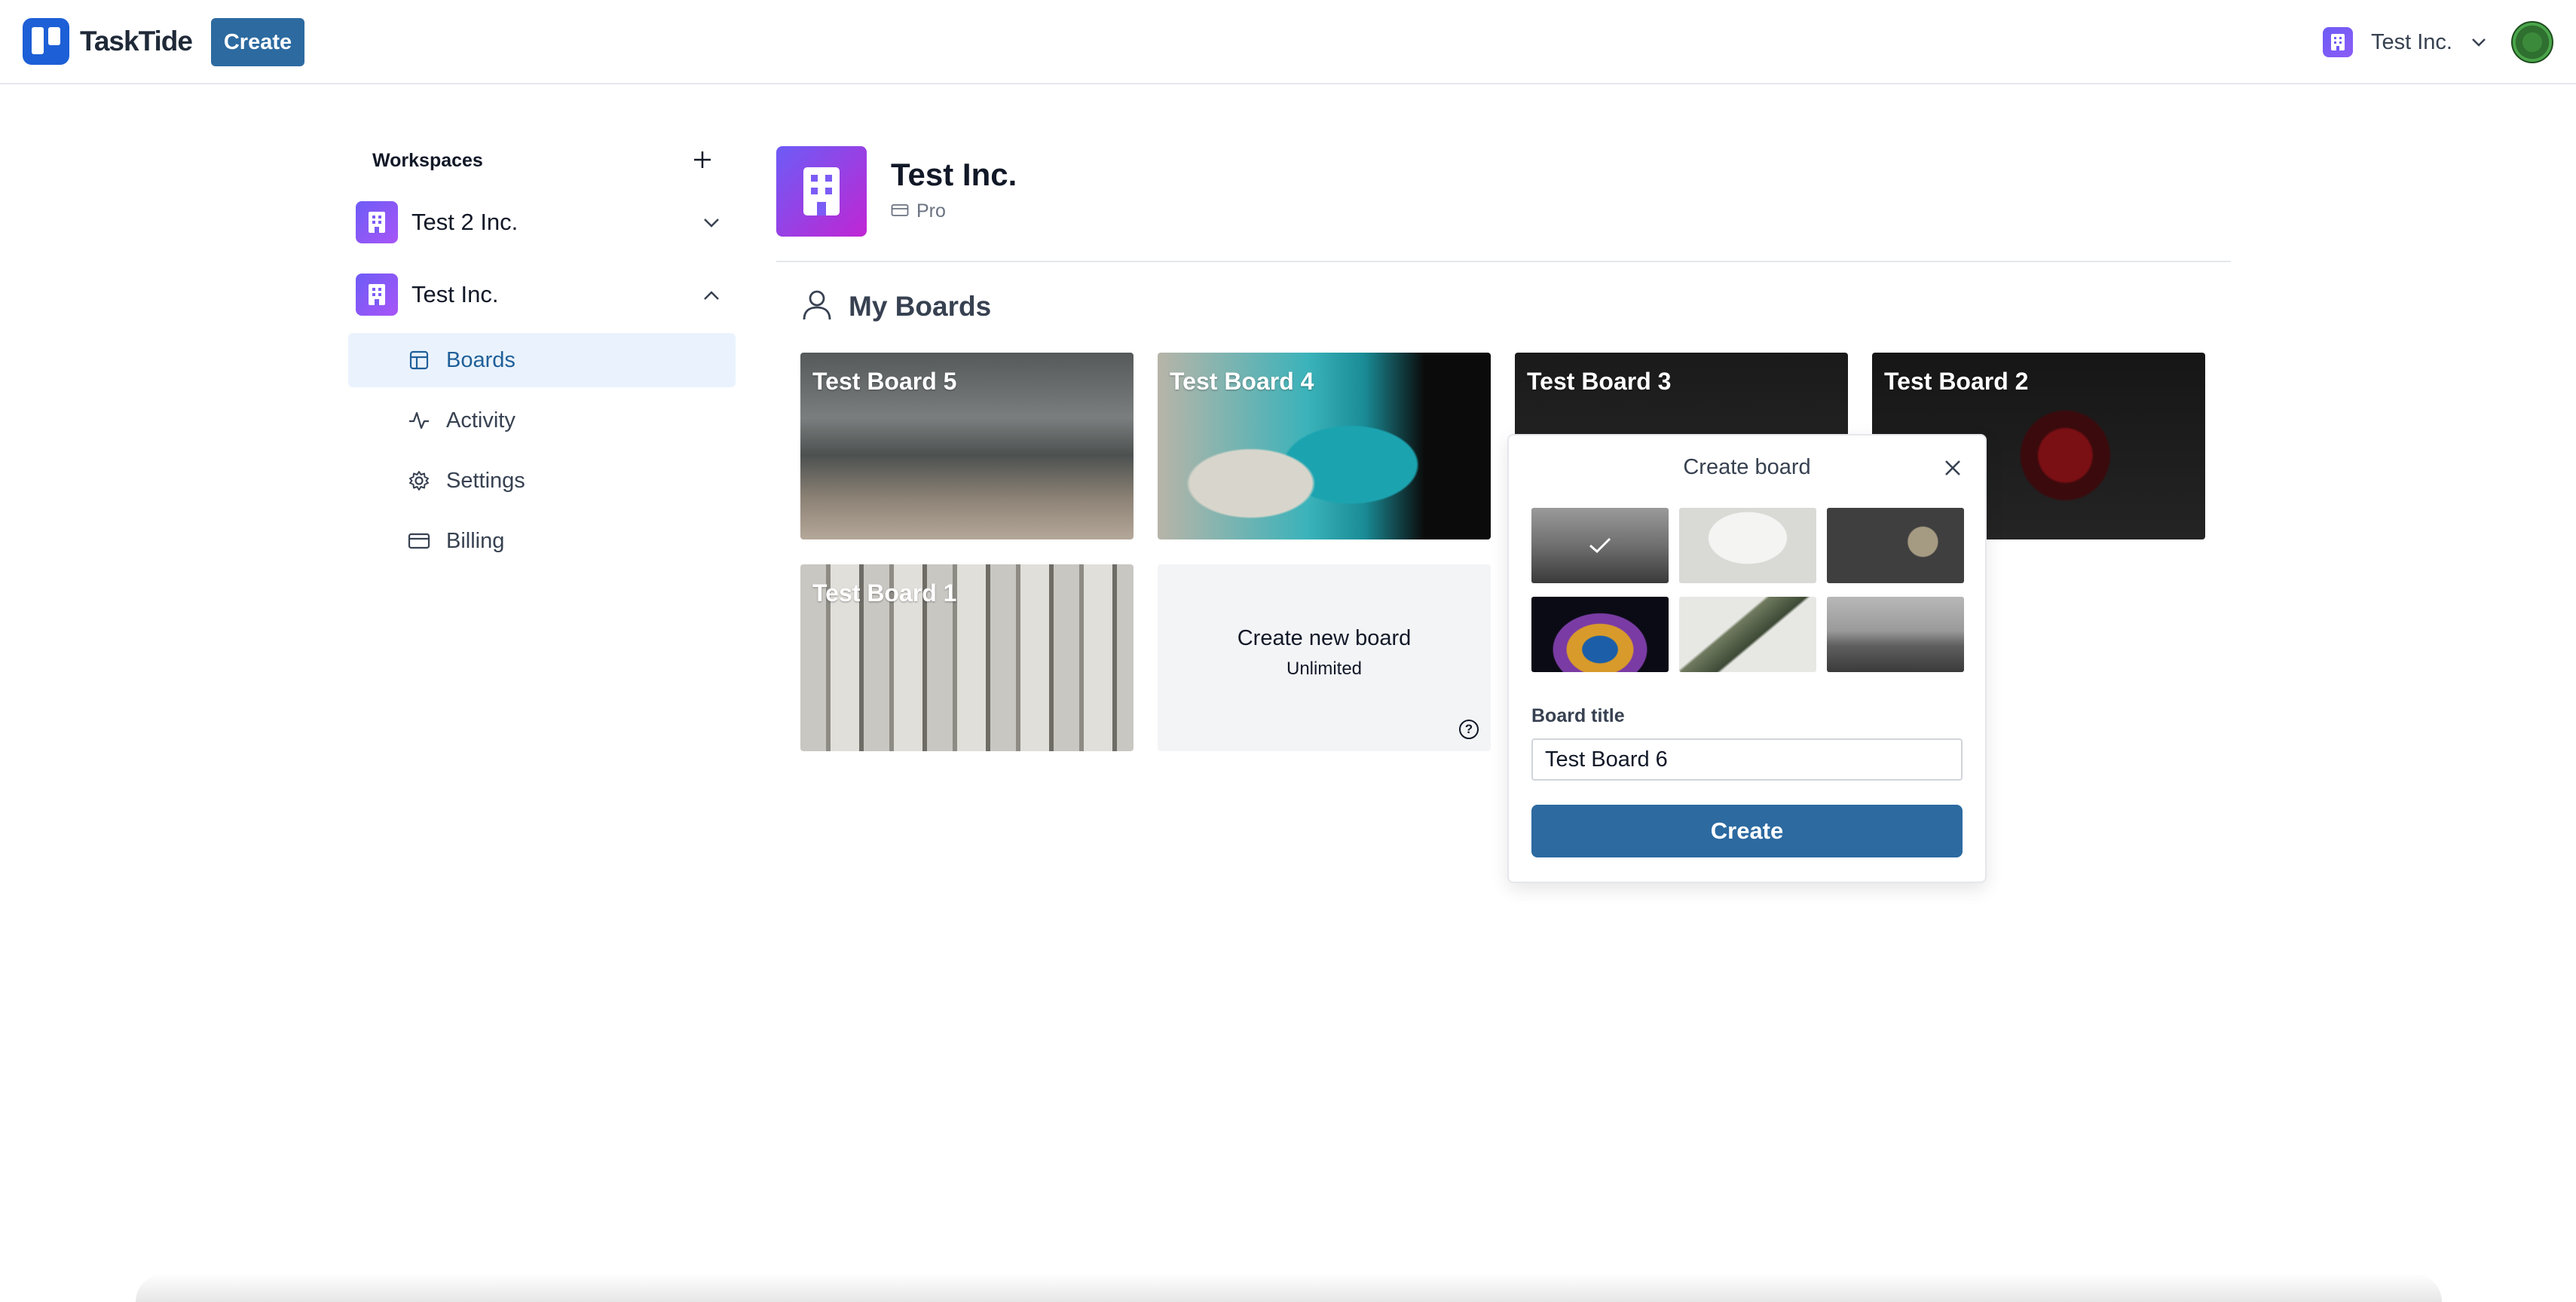 The image size is (2576, 1302). I want to click on user-avatar, so click(2532, 42).